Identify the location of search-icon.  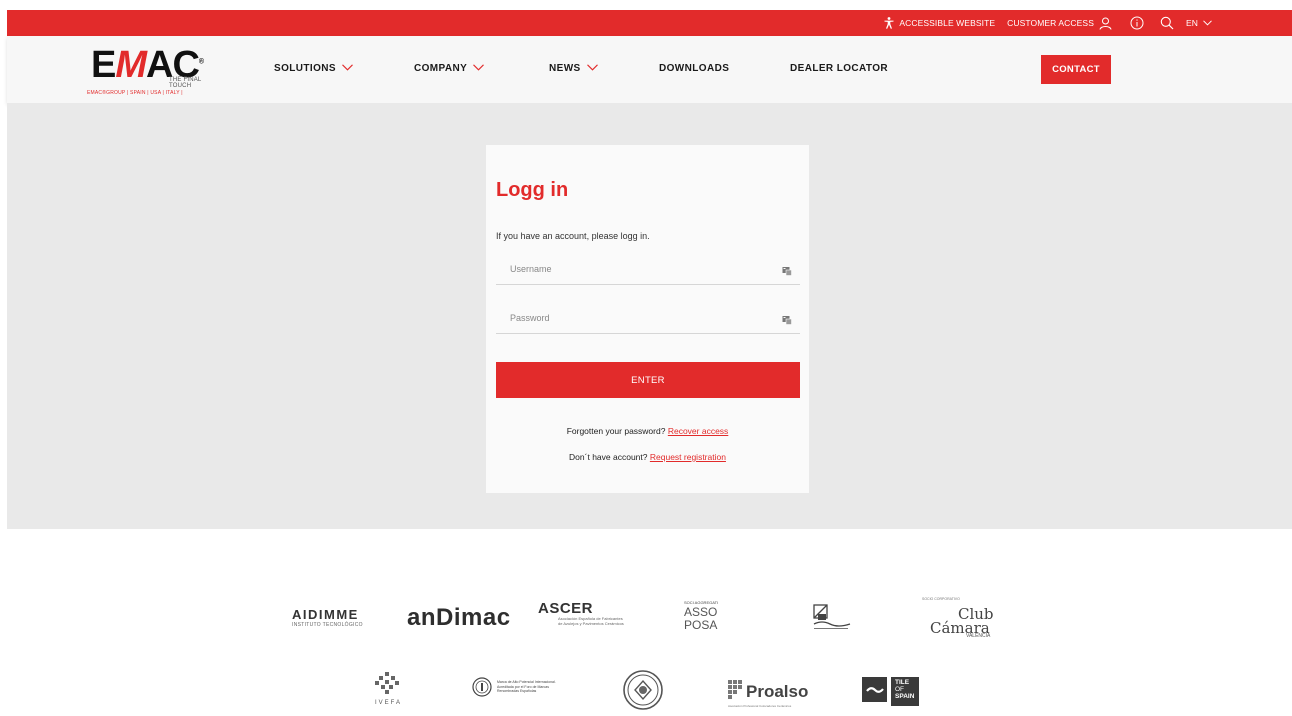
(1167, 23).